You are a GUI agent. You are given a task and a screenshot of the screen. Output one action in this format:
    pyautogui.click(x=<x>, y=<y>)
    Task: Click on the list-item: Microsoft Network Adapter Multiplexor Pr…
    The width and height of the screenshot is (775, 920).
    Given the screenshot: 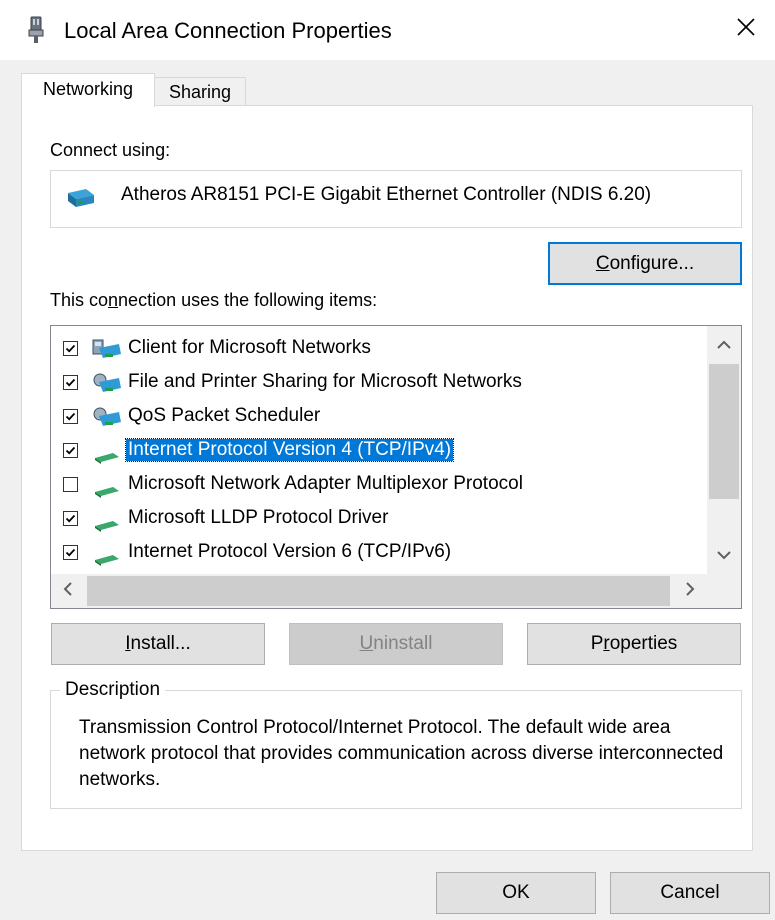 What is the action you would take?
    pyautogui.click(x=378, y=485)
    